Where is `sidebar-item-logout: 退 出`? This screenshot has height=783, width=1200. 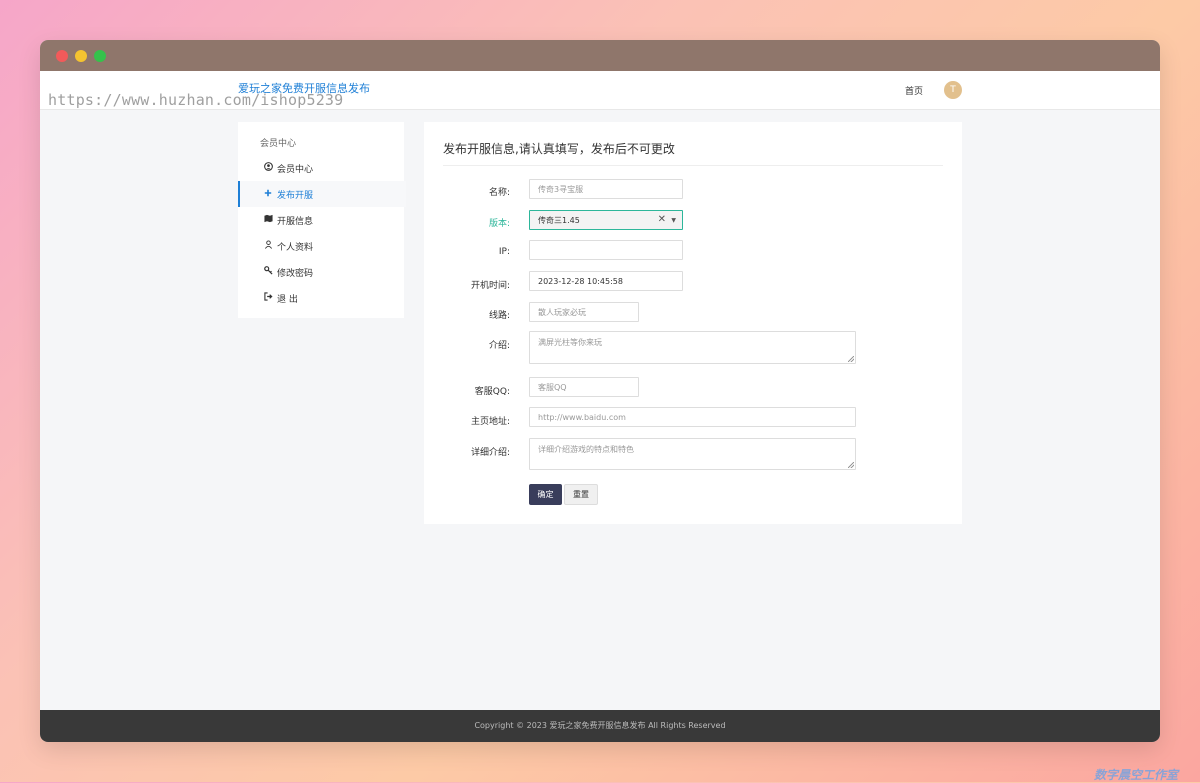
sidebar-item-logout: 退 出 is located at coordinates (321, 298).